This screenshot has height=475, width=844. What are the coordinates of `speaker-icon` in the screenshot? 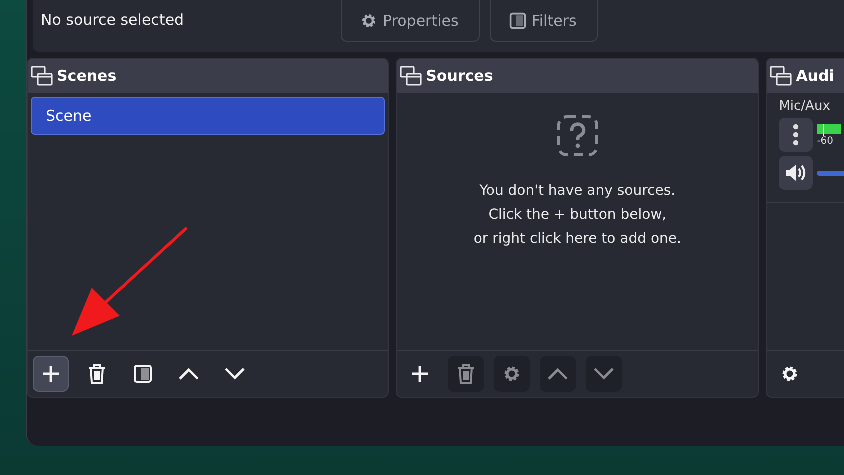 It's located at (796, 173).